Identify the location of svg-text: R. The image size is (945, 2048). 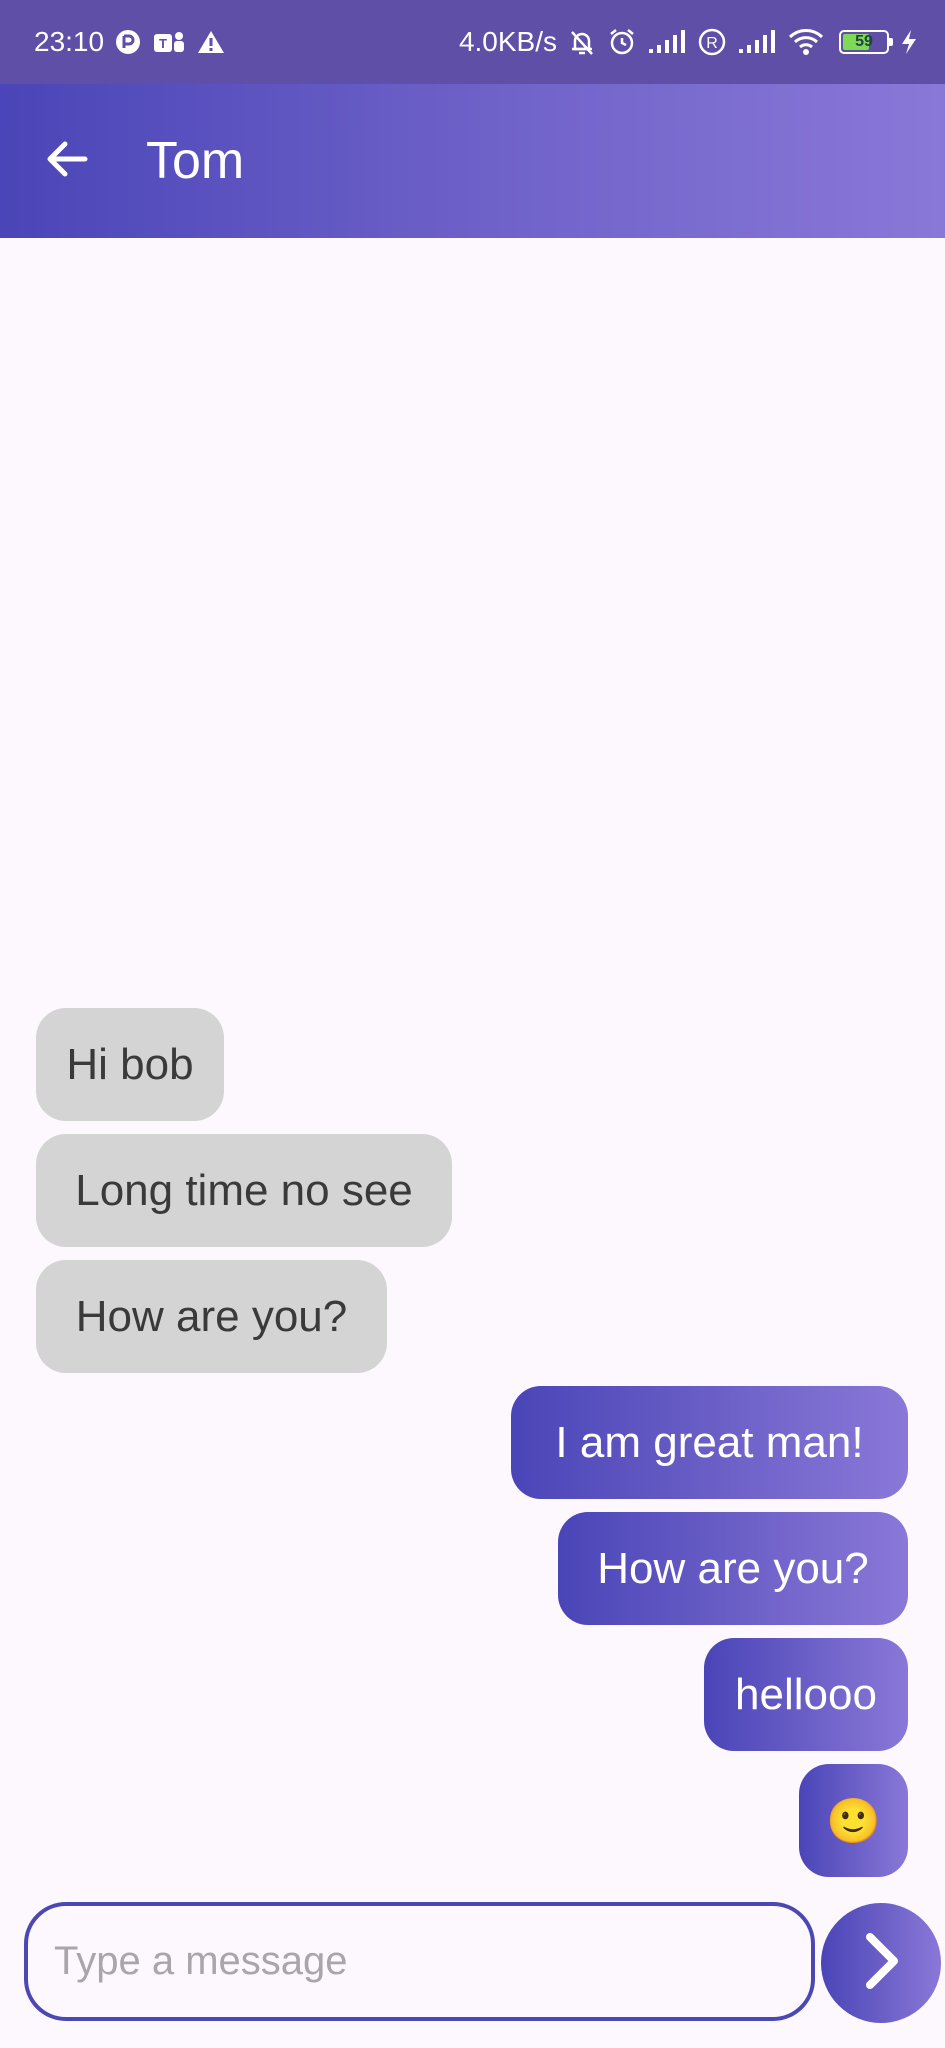
(712, 43).